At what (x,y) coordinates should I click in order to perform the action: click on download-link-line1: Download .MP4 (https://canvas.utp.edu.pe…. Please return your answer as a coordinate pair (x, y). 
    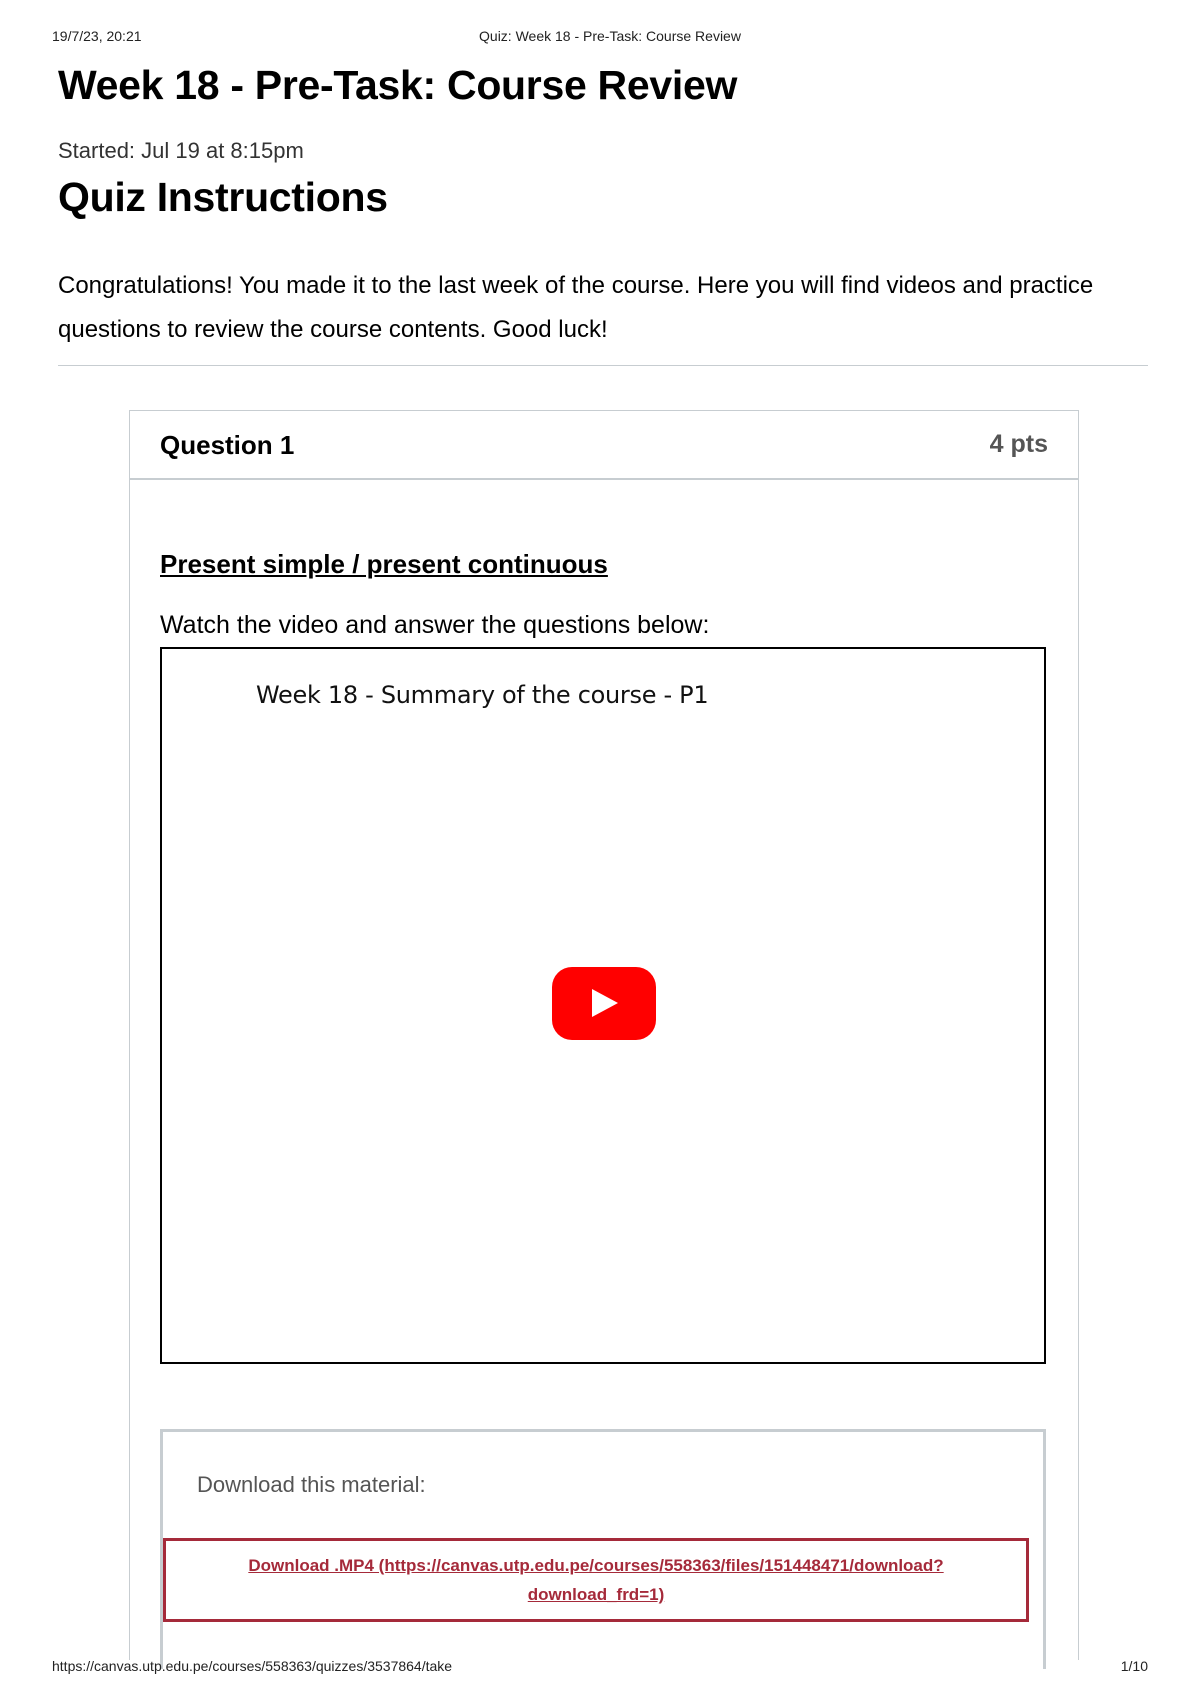
    Looking at the image, I should click on (596, 1565).